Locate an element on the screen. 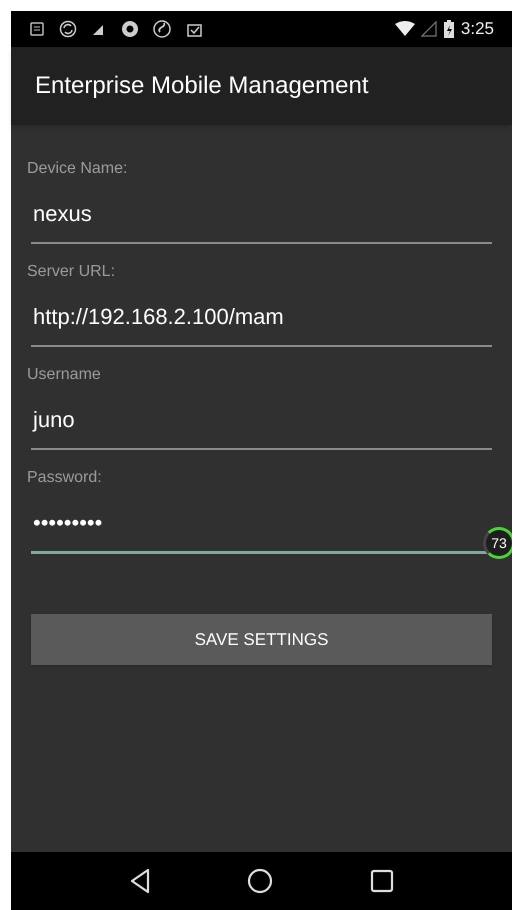 The image size is (512, 910). save-settings-button: SAVE SETTINGS is located at coordinates (261, 639).